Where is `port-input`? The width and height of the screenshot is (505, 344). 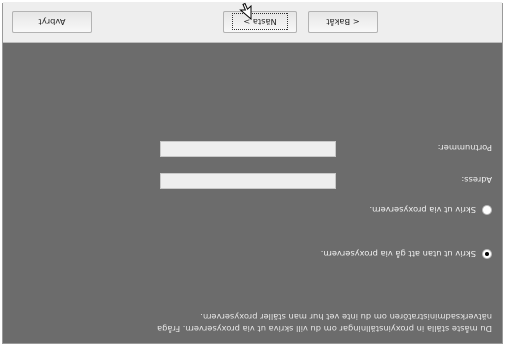
port-input is located at coordinates (248, 149).